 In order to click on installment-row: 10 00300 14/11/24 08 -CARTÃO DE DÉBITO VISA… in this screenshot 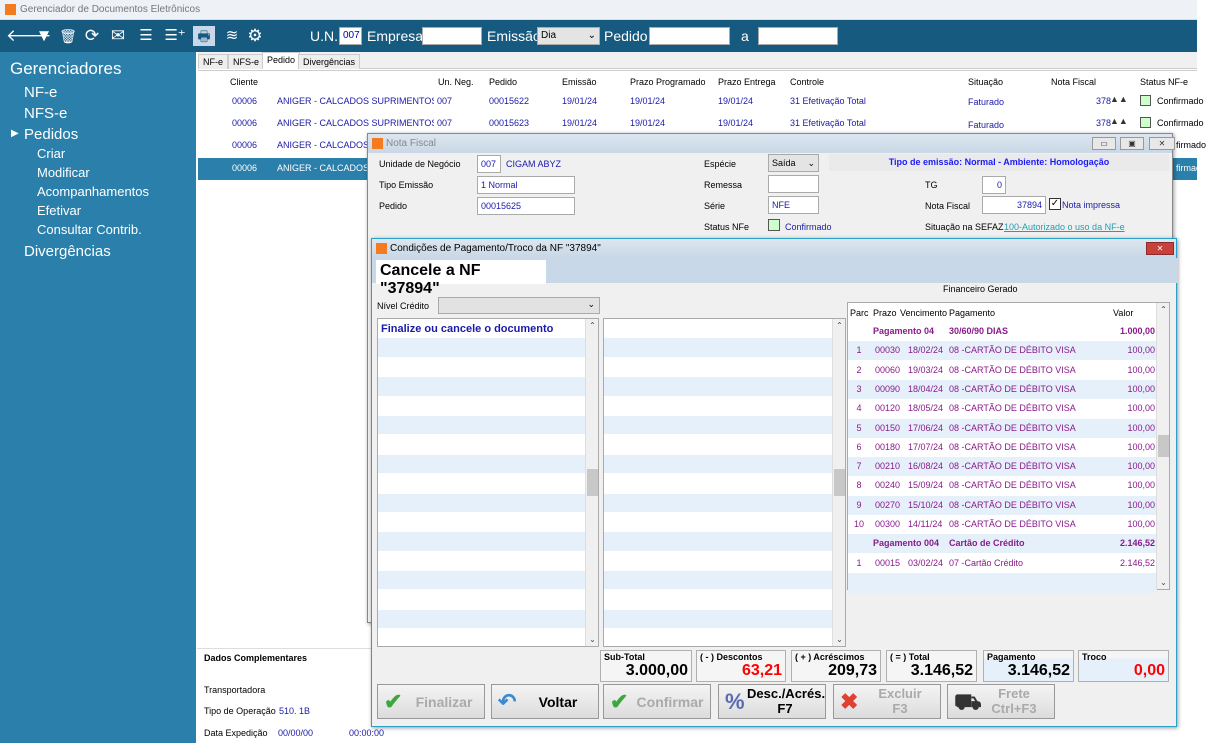, I will do `click(1002, 524)`.